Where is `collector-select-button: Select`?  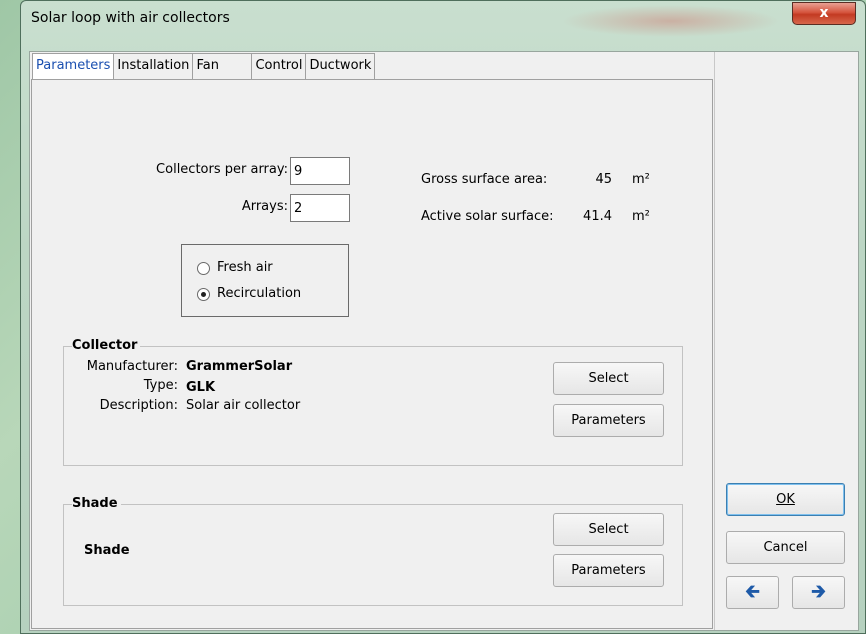
collector-select-button: Select is located at coordinates (608, 378).